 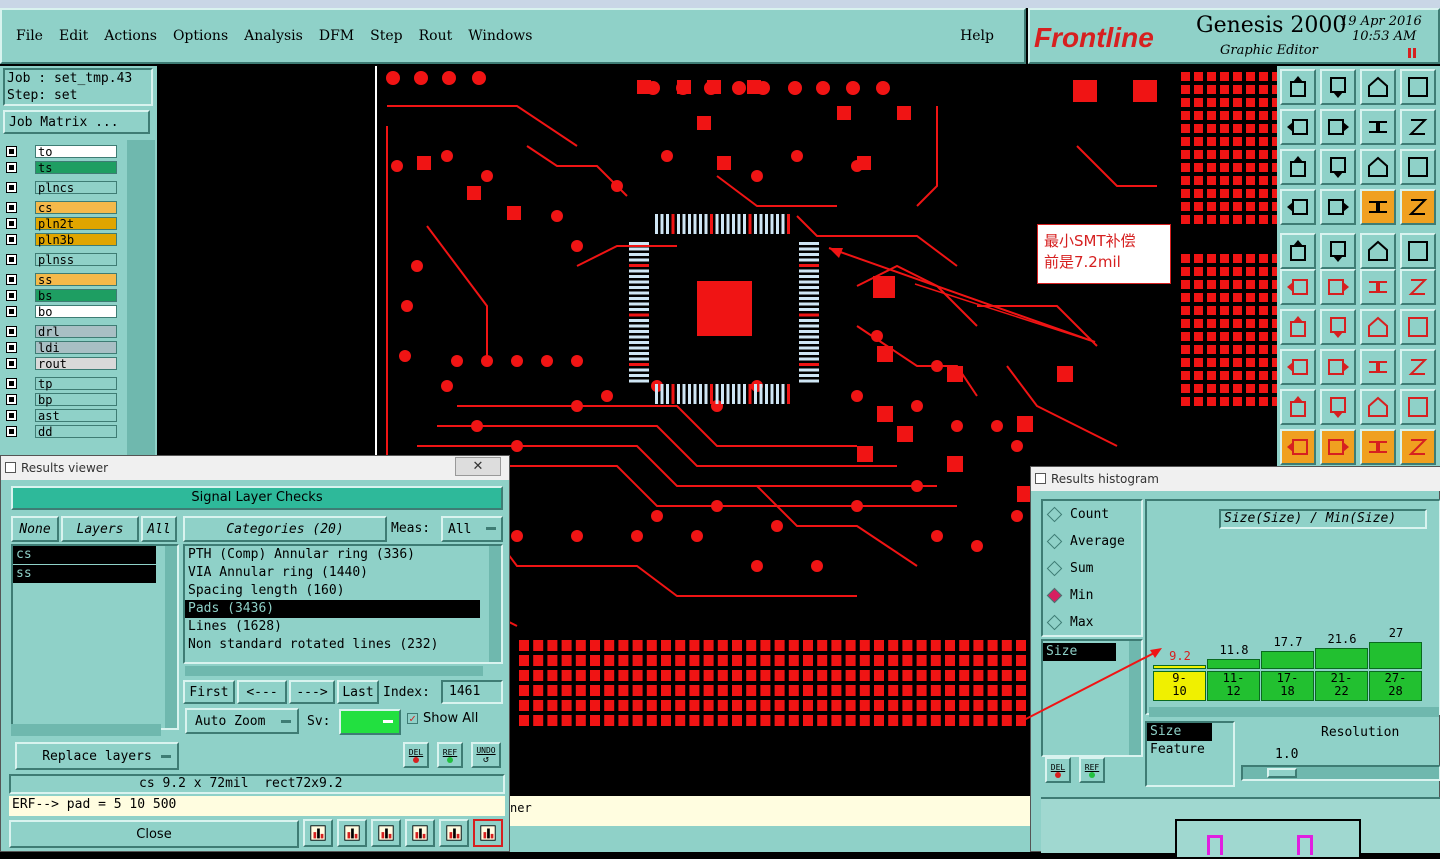 What do you see at coordinates (478, 466) in the screenshot?
I see `close-icon: ✕` at bounding box center [478, 466].